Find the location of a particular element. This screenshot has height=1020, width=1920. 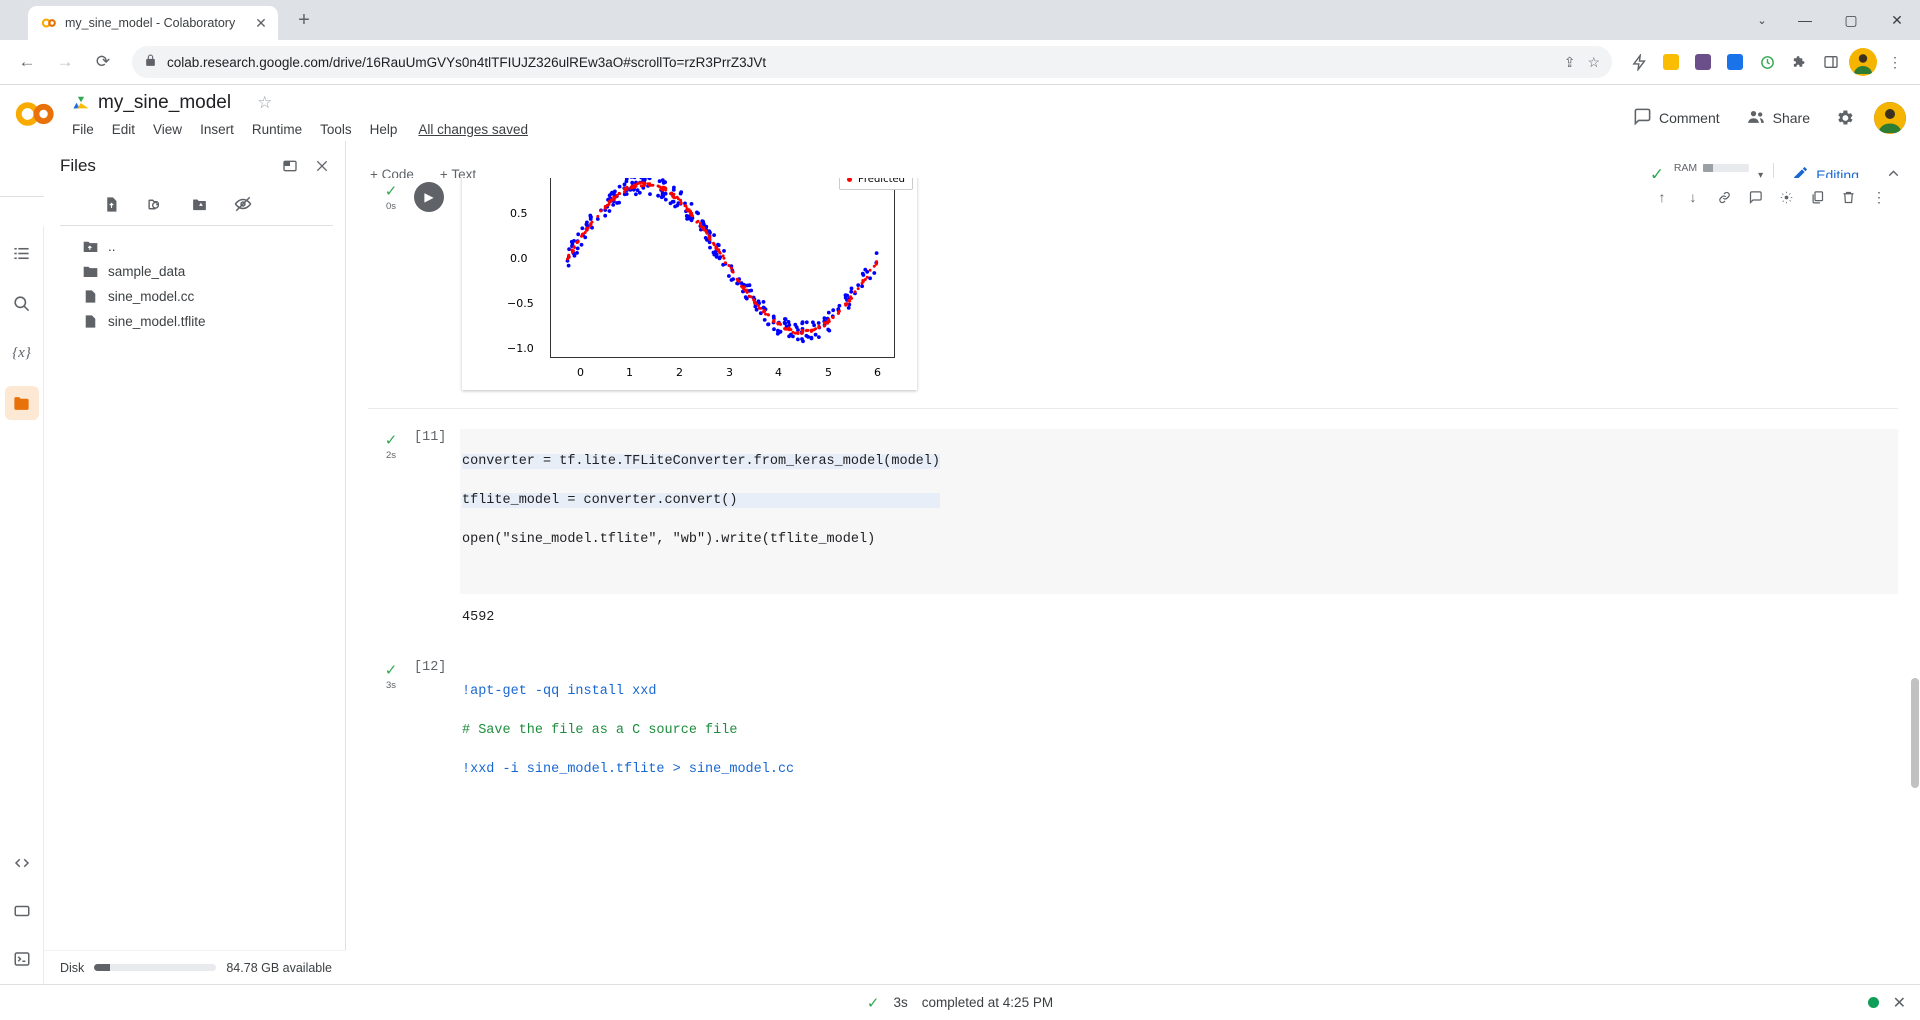

disk-usage-bar is located at coordinates (155, 967).